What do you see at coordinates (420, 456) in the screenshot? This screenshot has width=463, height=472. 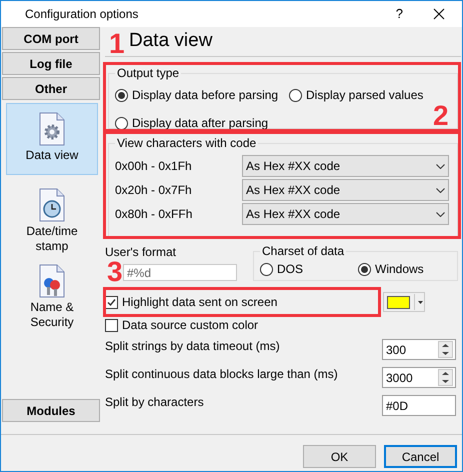 I see `dialog-button: Cancel` at bounding box center [420, 456].